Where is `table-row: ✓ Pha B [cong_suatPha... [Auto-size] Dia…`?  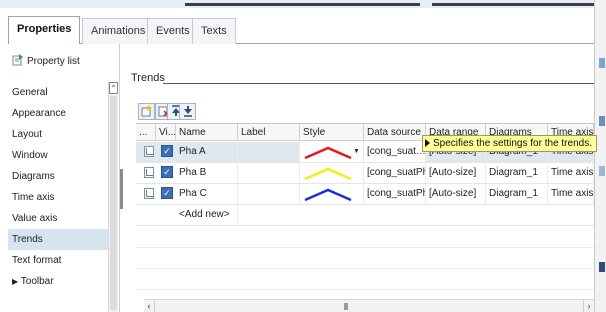 table-row: ✓ Pha B [cong_suatPha... [Auto-size] Dia… is located at coordinates (365, 173).